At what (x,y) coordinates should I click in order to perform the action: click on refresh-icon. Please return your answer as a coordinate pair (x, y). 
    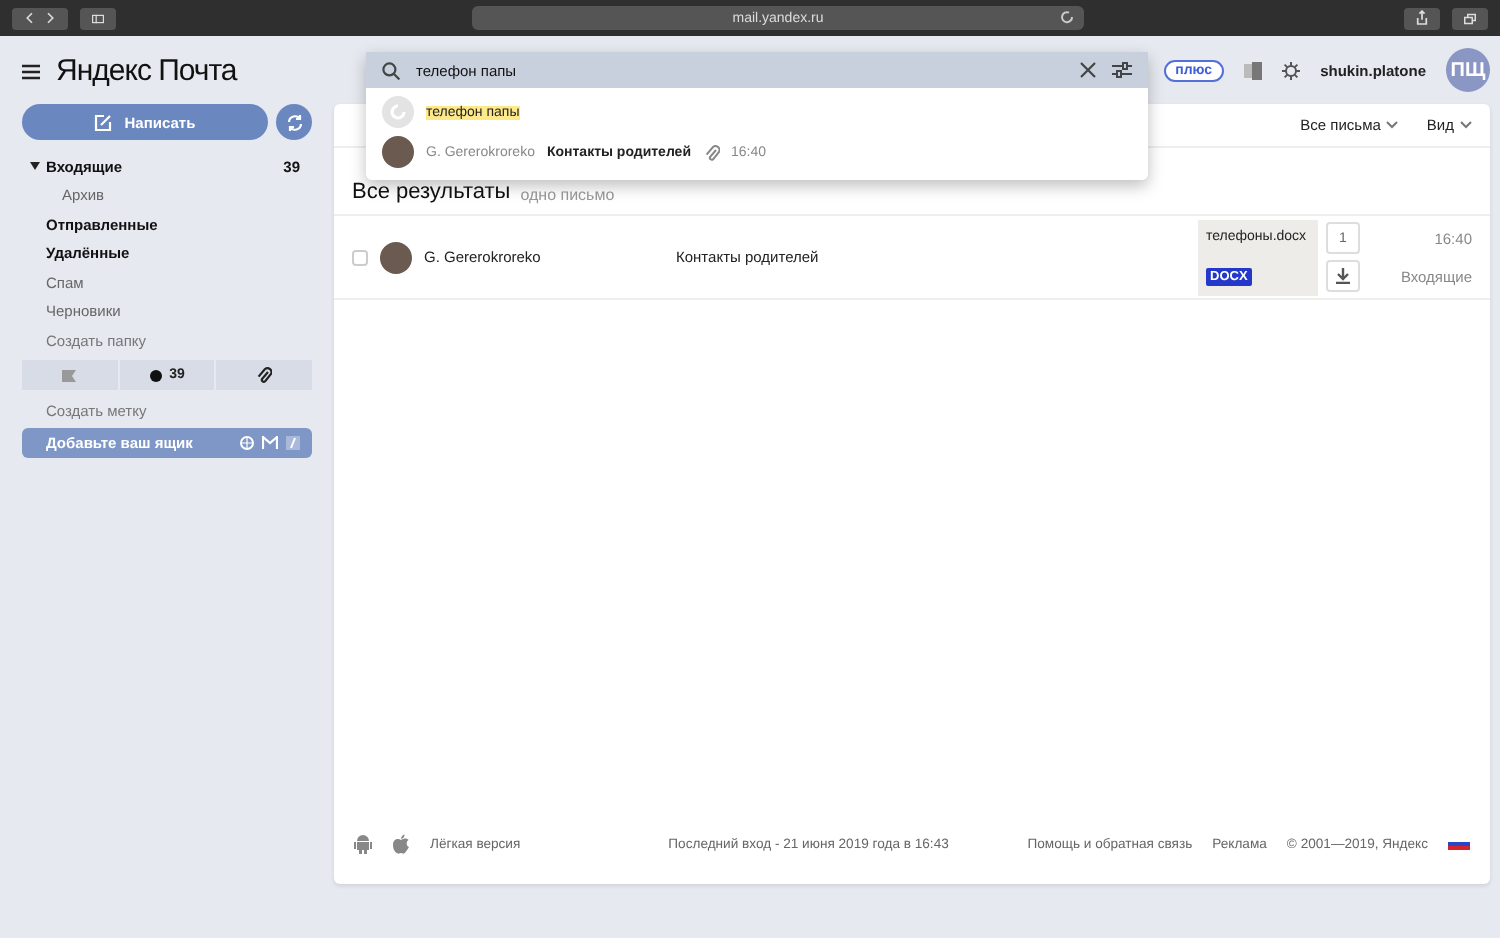
    Looking at the image, I should click on (294, 122).